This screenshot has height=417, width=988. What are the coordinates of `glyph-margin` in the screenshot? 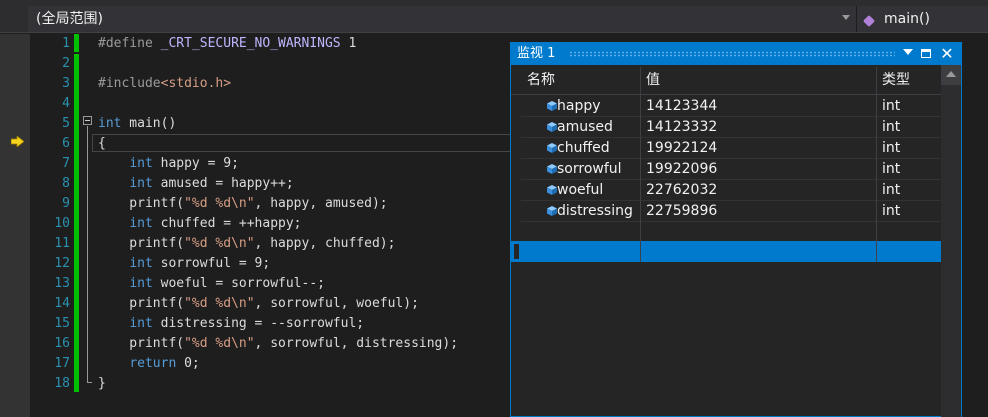 It's located at (15, 225).